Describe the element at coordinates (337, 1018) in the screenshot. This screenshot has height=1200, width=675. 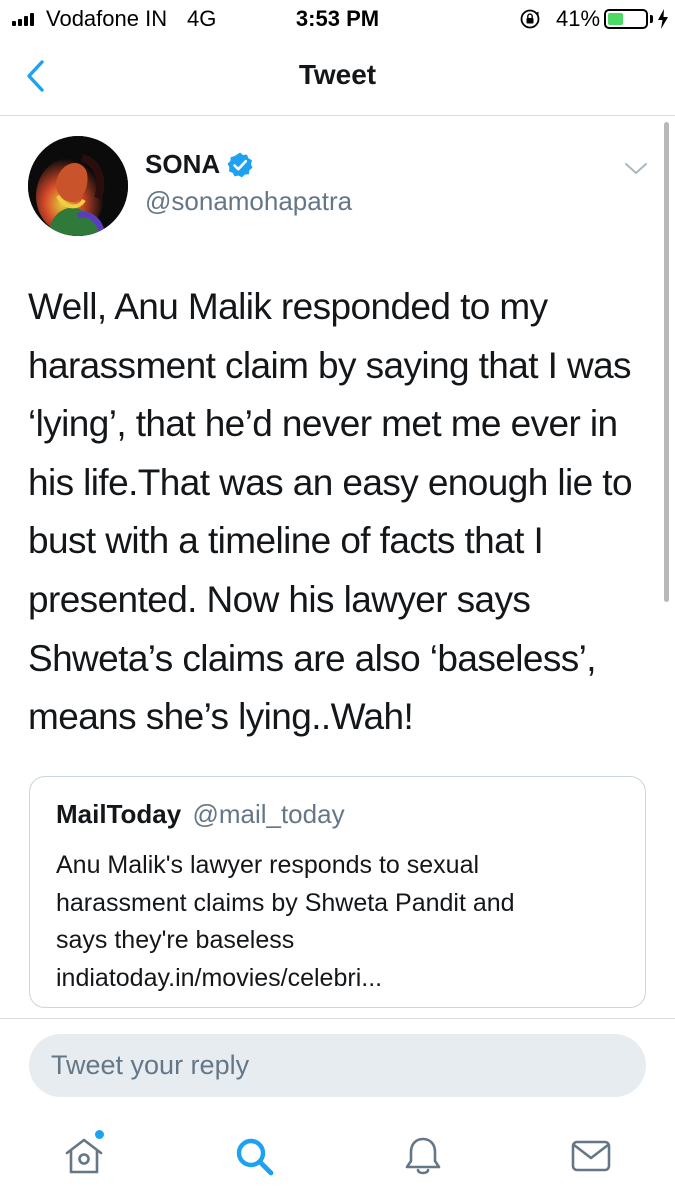
I see `divider` at that location.